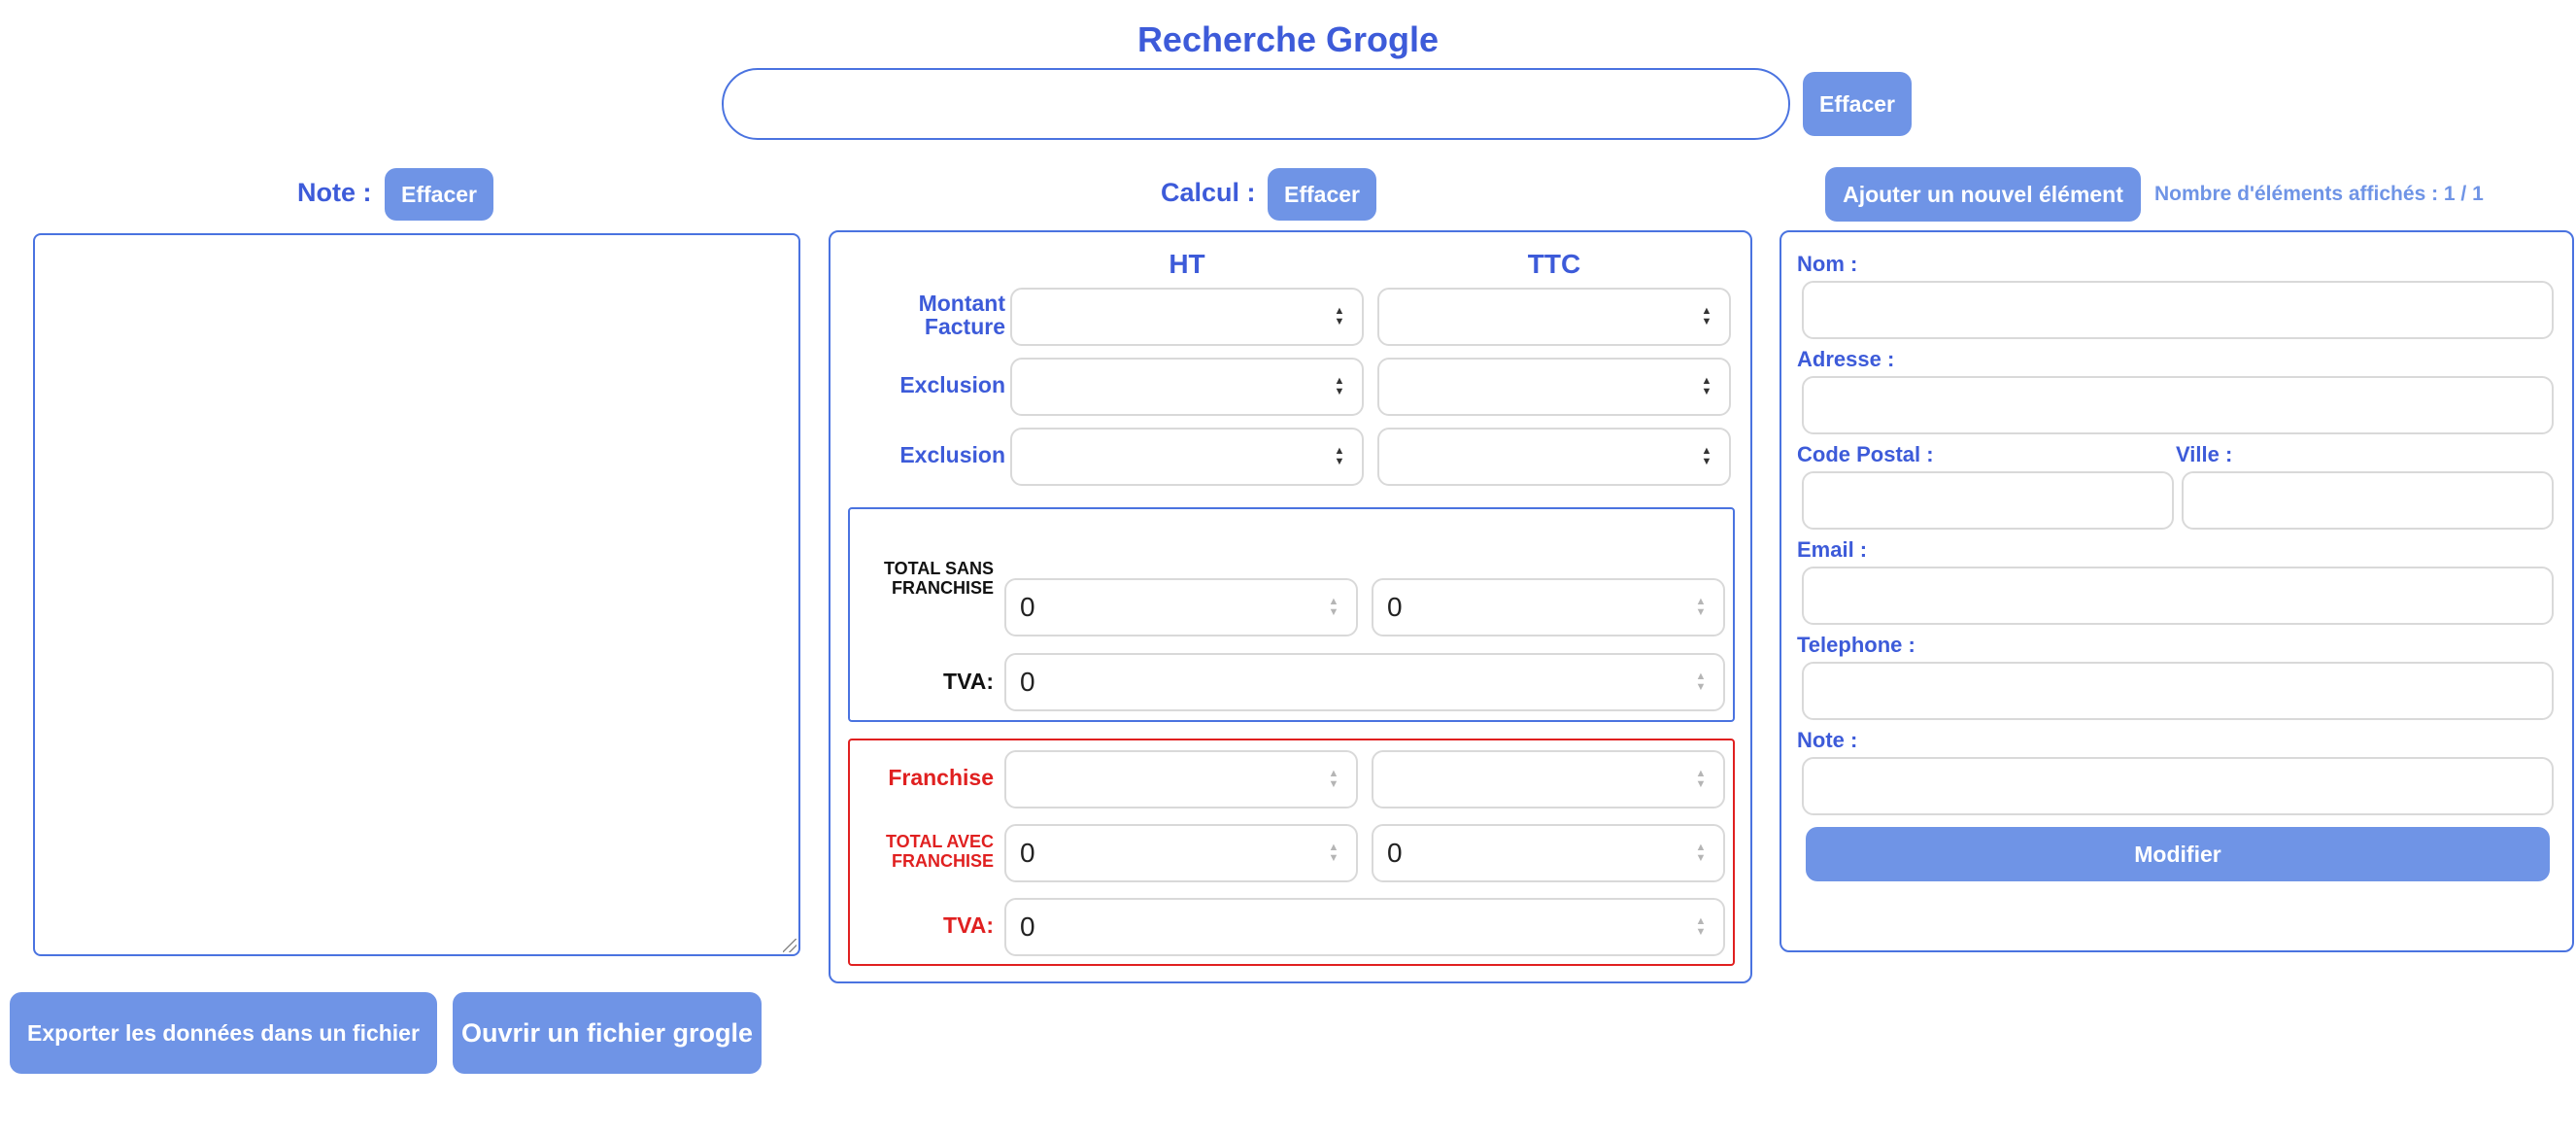  Describe the element at coordinates (2178, 596) in the screenshot. I see `email-field` at that location.